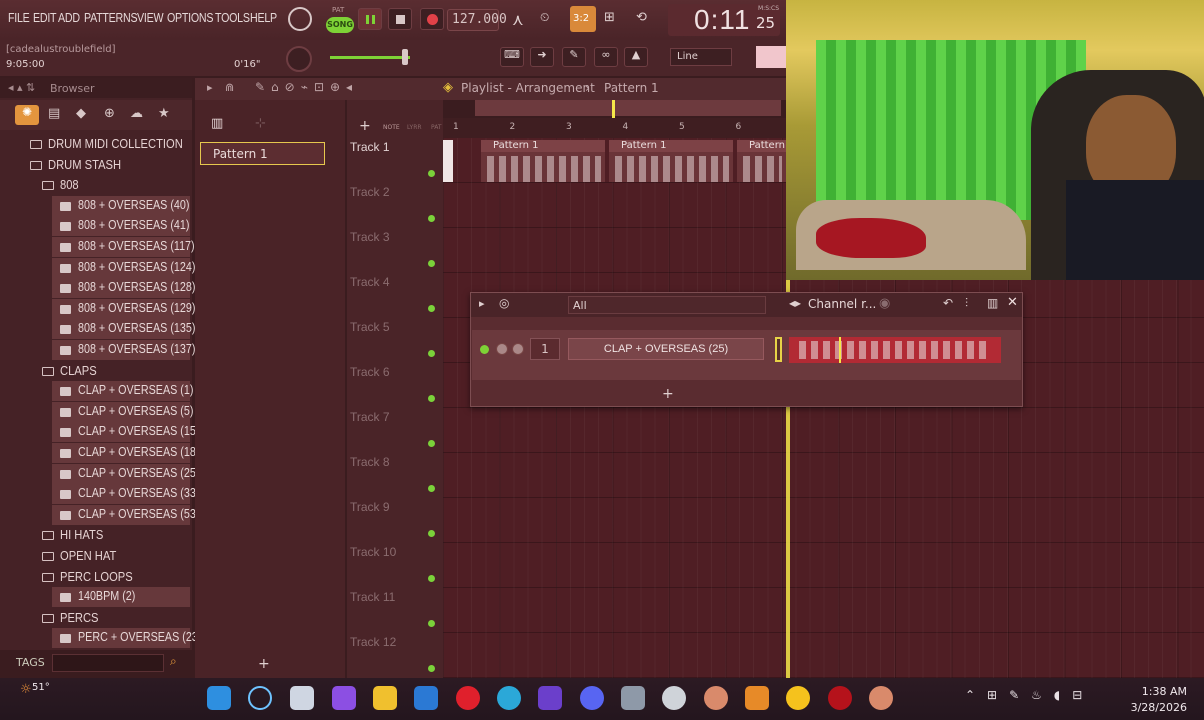 Image resolution: width=1204 pixels, height=720 pixels. What do you see at coordinates (484, 349) in the screenshot?
I see `channel-mute-led` at bounding box center [484, 349].